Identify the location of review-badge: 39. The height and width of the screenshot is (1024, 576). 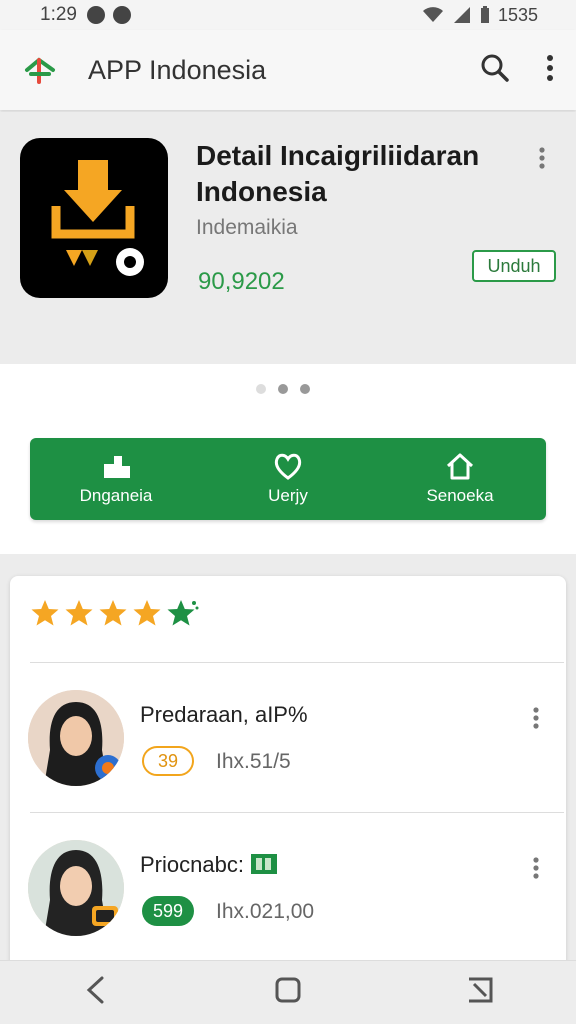
(168, 761).